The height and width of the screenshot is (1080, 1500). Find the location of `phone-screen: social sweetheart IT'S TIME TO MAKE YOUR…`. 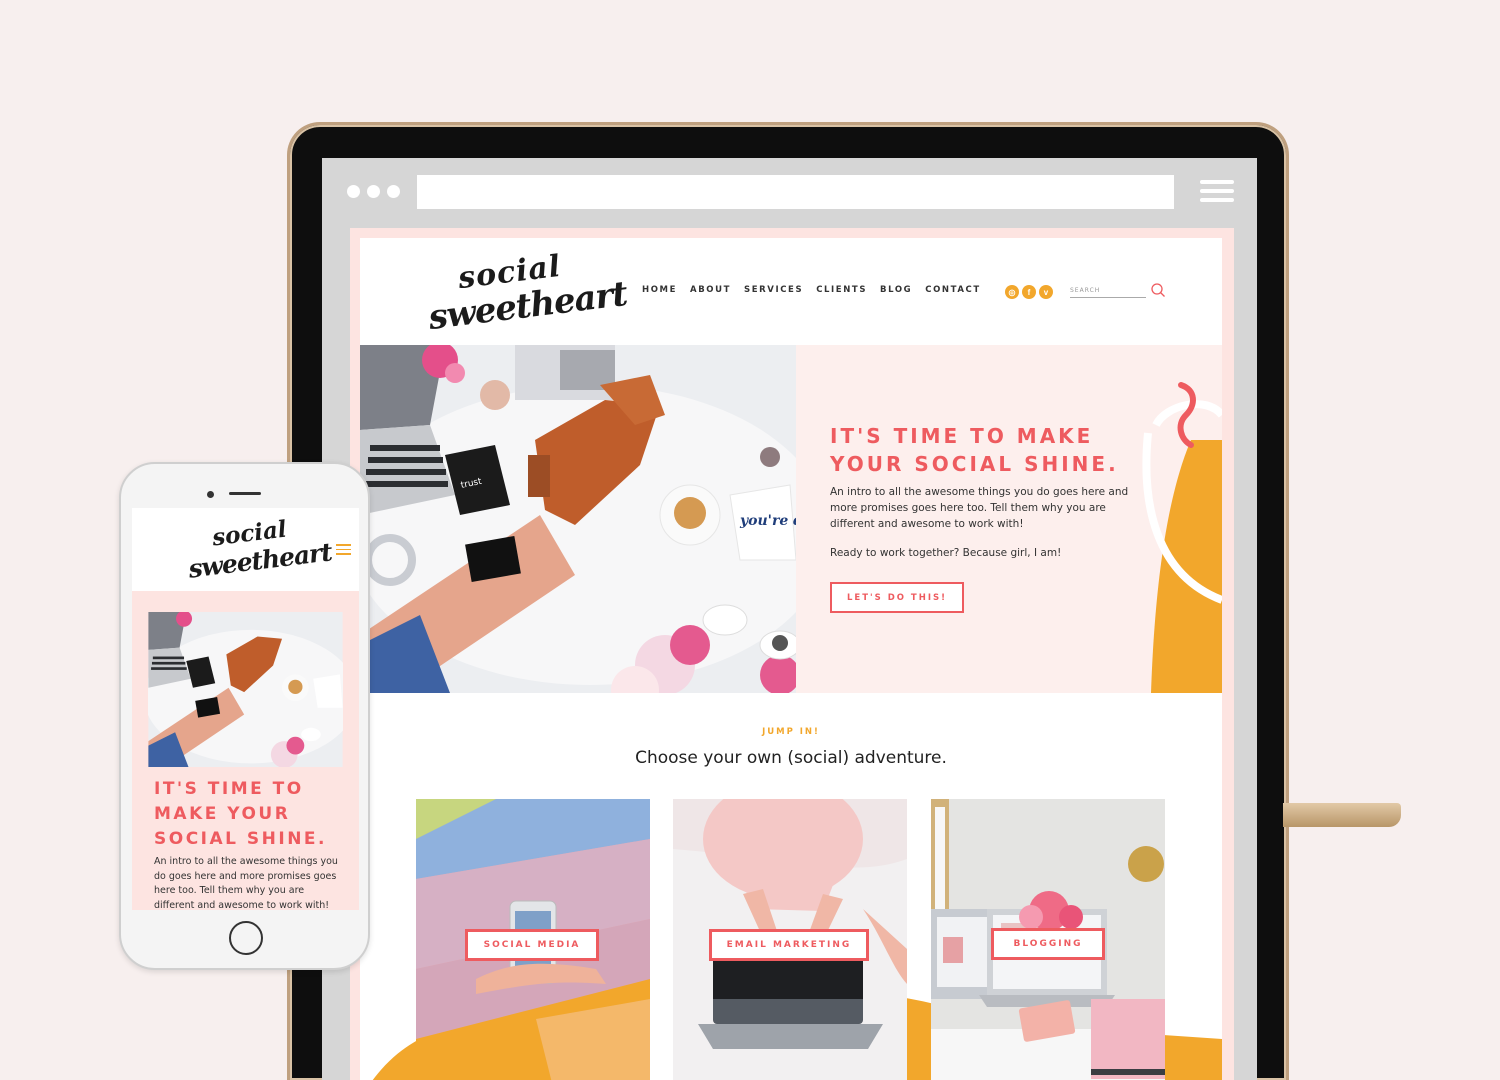

phone-screen: social sweetheart IT'S TIME TO MAKE YOUR… is located at coordinates (245, 709).